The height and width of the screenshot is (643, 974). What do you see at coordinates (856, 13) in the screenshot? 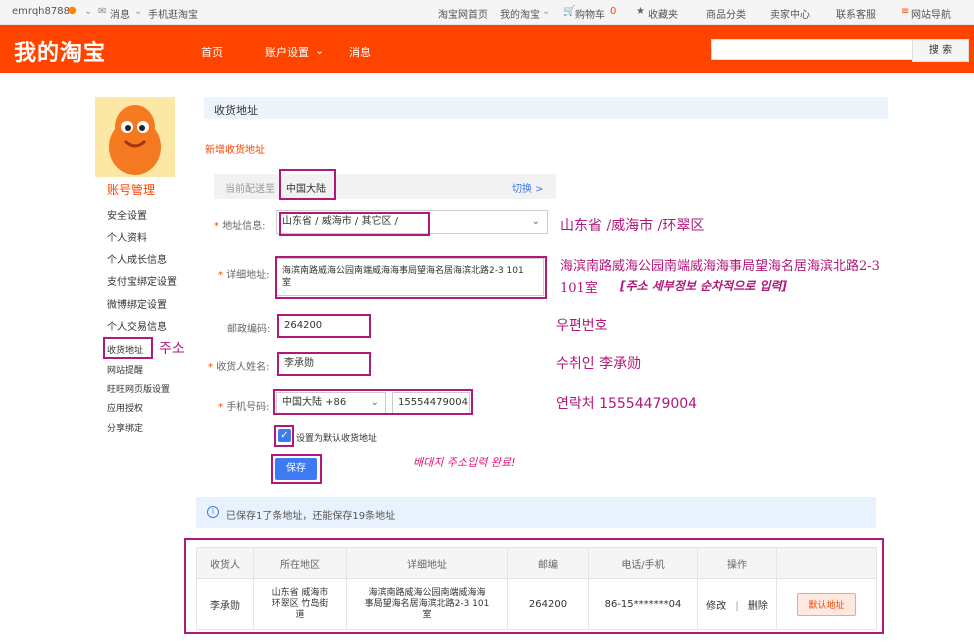
I see `customer-service-link: 联系客服` at bounding box center [856, 13].